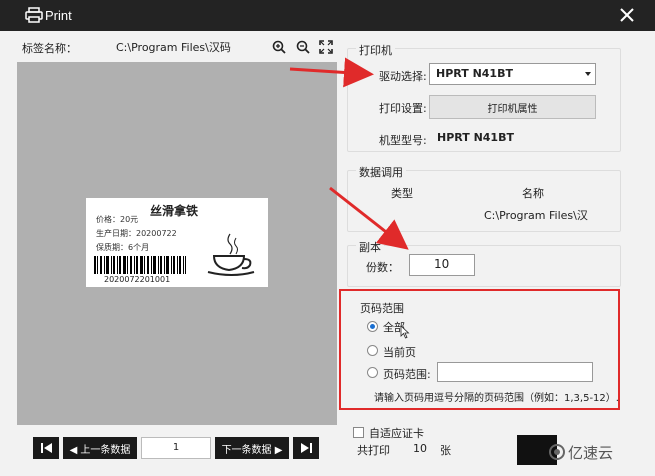  I want to click on page-range-hint: 请输入页码用逗号分隔的页码范围（例如：1,3,5-12）., so click(496, 398).